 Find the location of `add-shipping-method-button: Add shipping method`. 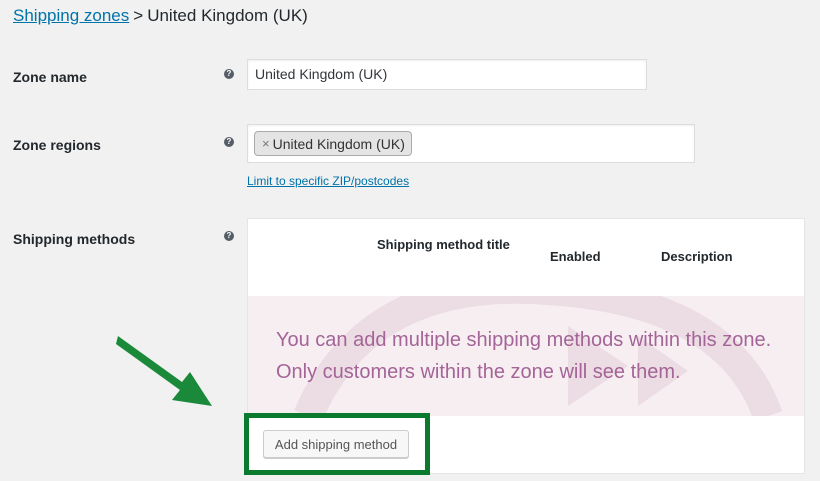

add-shipping-method-button: Add shipping method is located at coordinates (336, 444).